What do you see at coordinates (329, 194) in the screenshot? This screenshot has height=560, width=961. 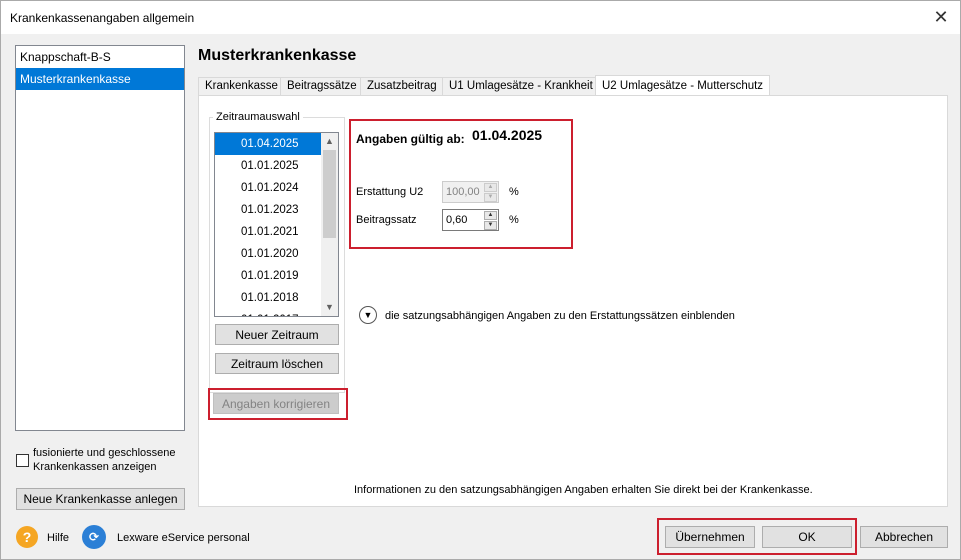 I see `scroll-thumb` at bounding box center [329, 194].